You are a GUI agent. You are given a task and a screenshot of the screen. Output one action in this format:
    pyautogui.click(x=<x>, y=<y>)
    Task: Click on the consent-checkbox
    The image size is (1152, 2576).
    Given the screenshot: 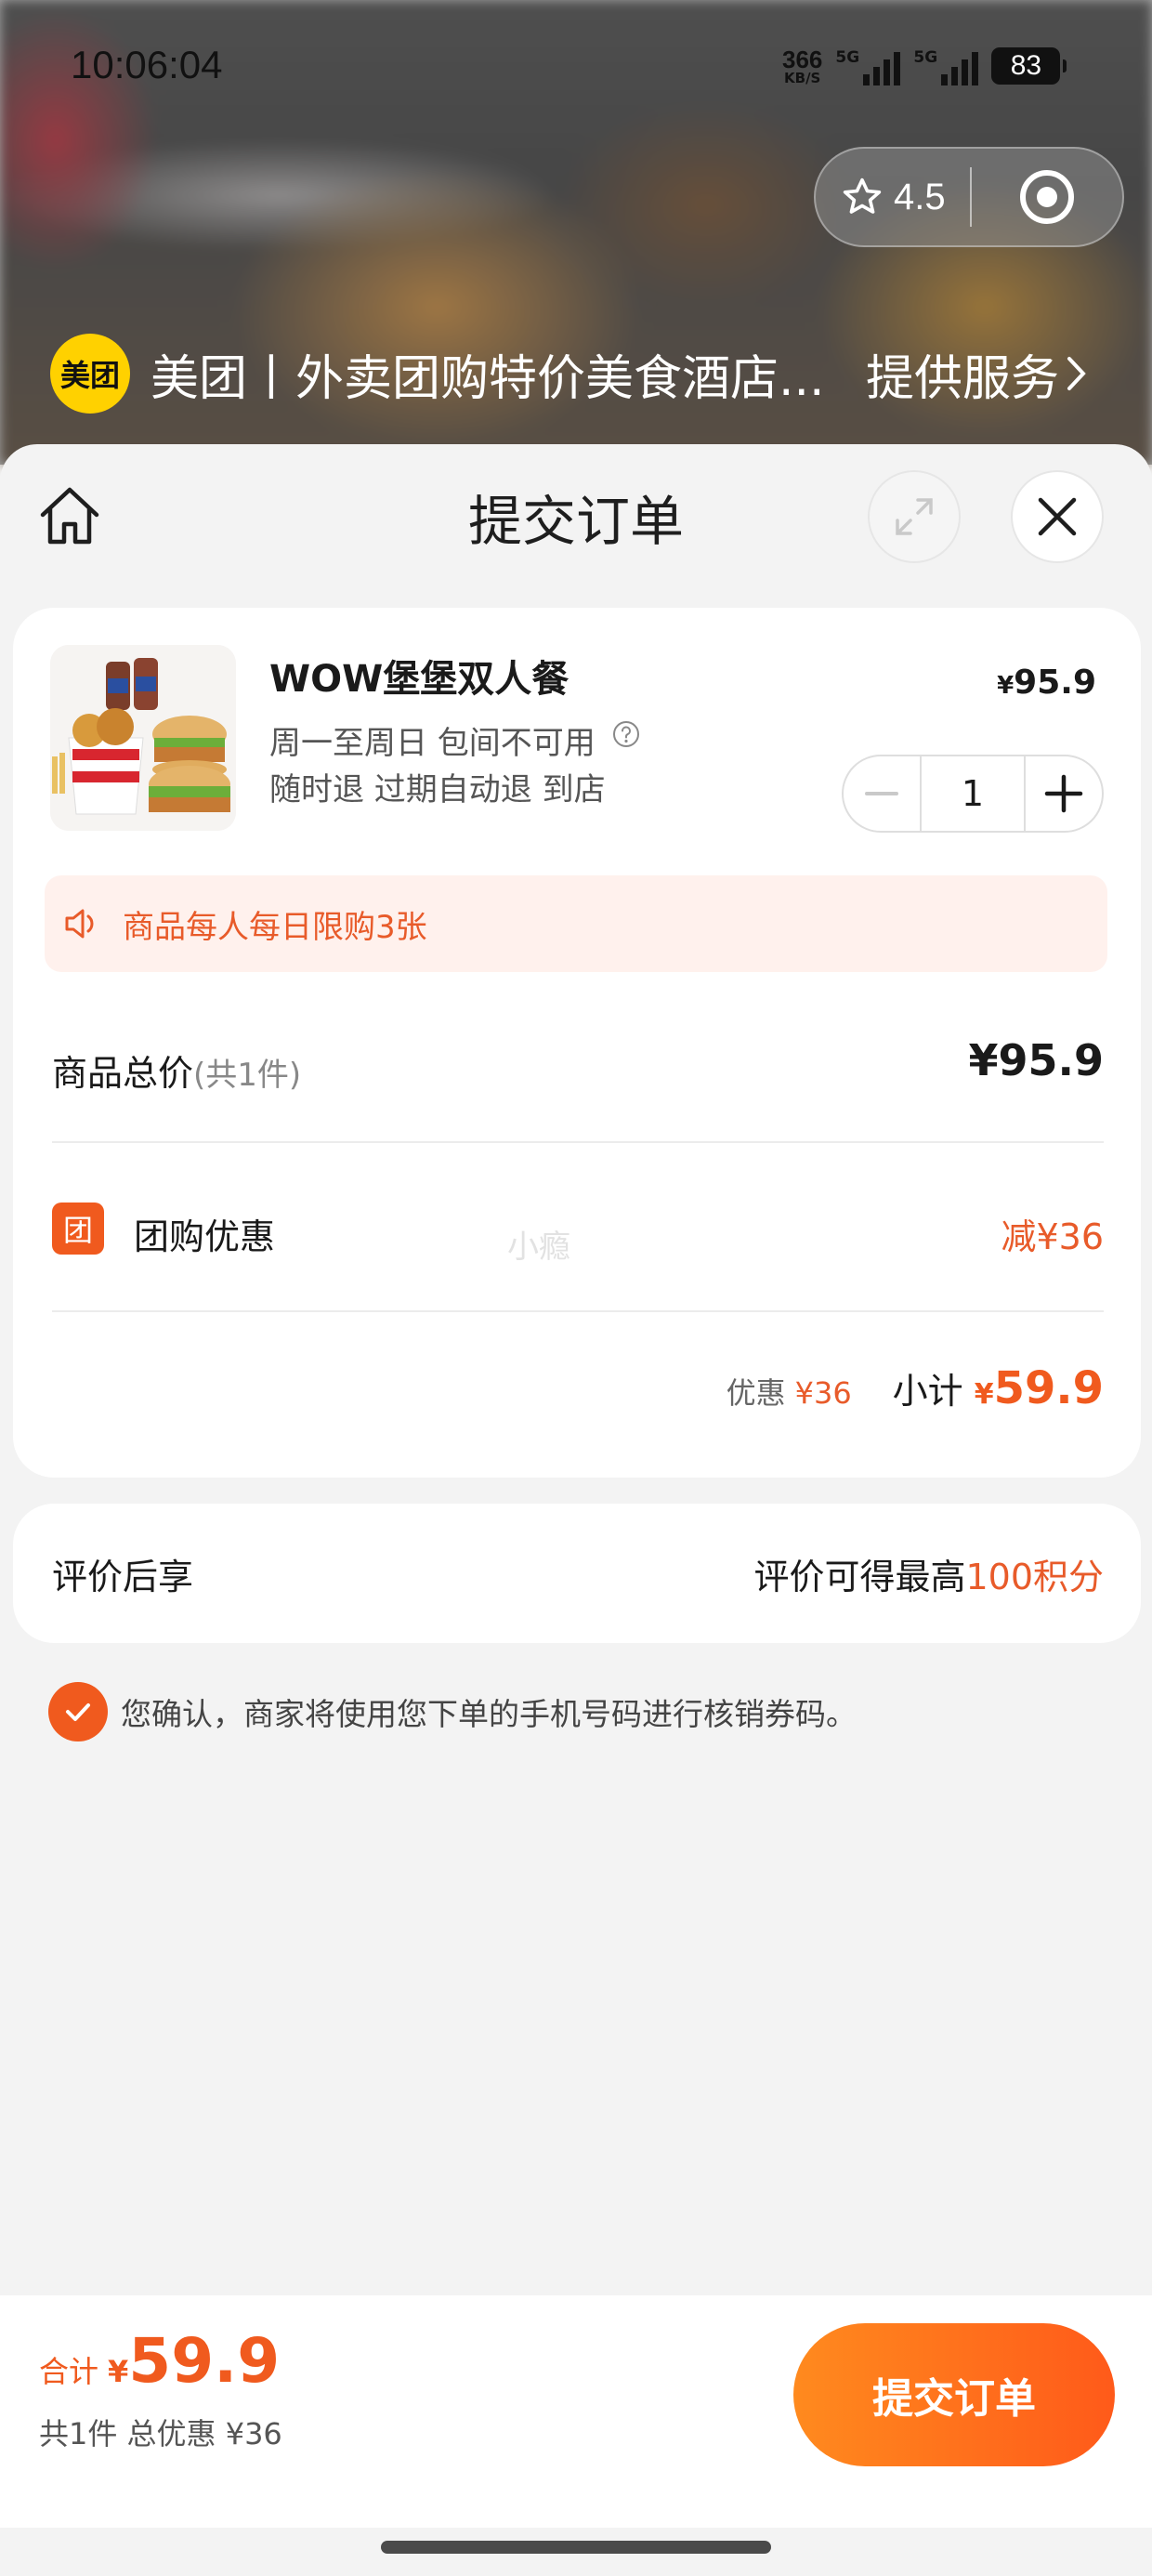 What is the action you would take?
    pyautogui.click(x=78, y=1711)
    